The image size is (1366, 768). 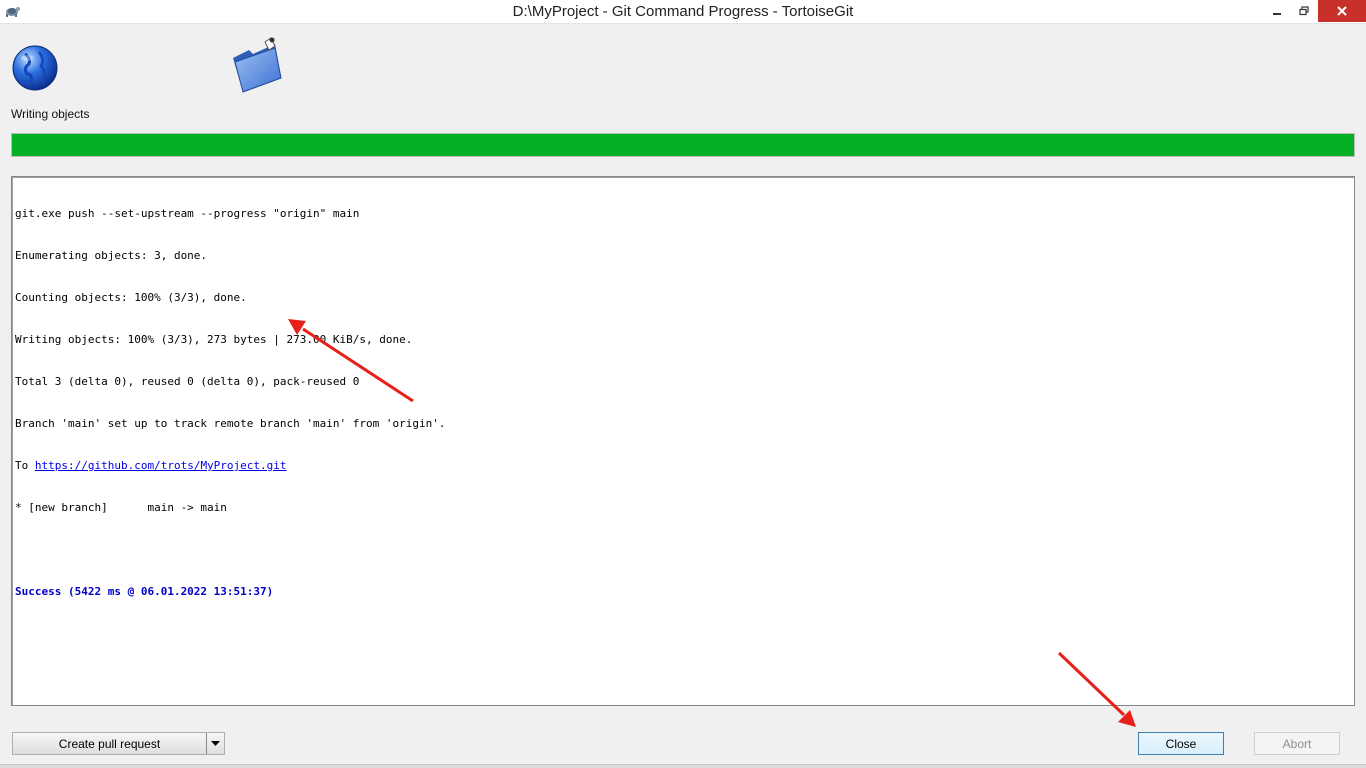 What do you see at coordinates (1277, 11) in the screenshot?
I see `minimize-button` at bounding box center [1277, 11].